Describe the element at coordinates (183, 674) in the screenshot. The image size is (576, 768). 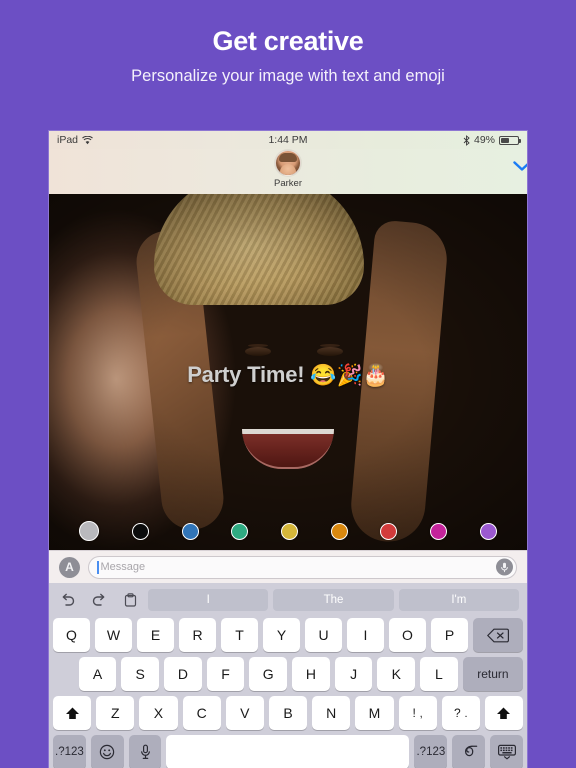
I see `key-d: D` at that location.